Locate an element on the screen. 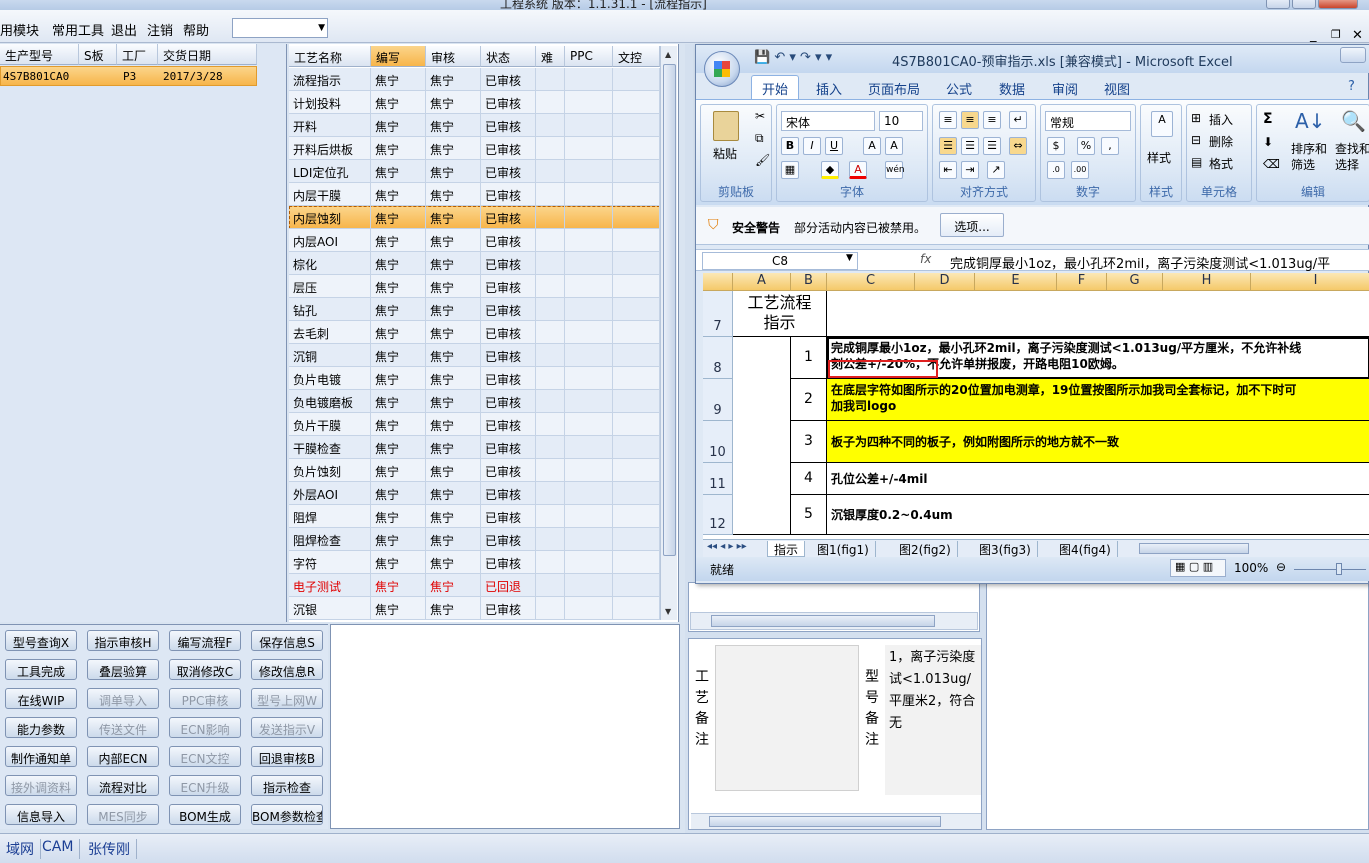  process-note-field is located at coordinates (787, 718).